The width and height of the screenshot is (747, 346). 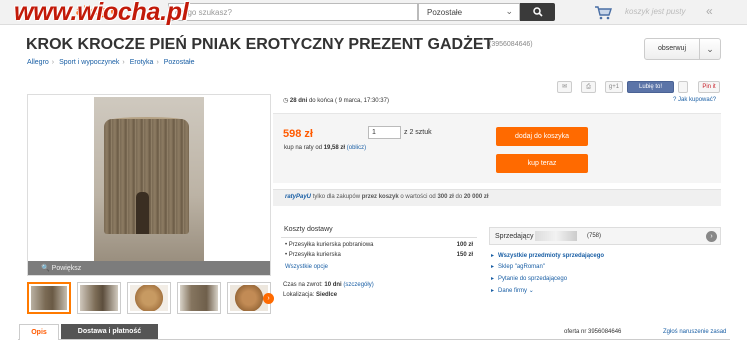 I want to click on end-days: 28 dni, so click(x=298, y=101).